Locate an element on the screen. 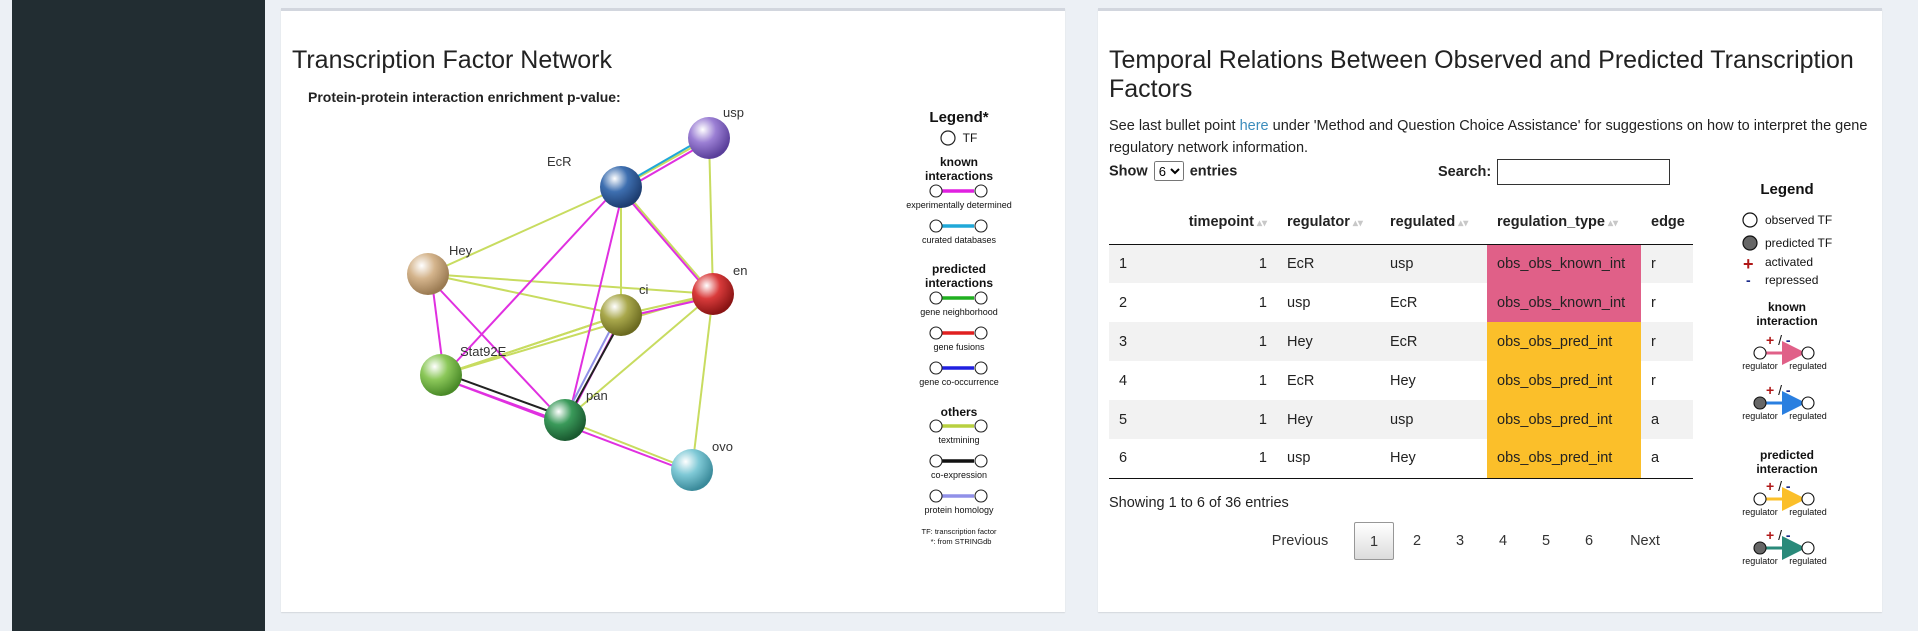  legend-observed-tf: observed TF is located at coordinates (1798, 220).